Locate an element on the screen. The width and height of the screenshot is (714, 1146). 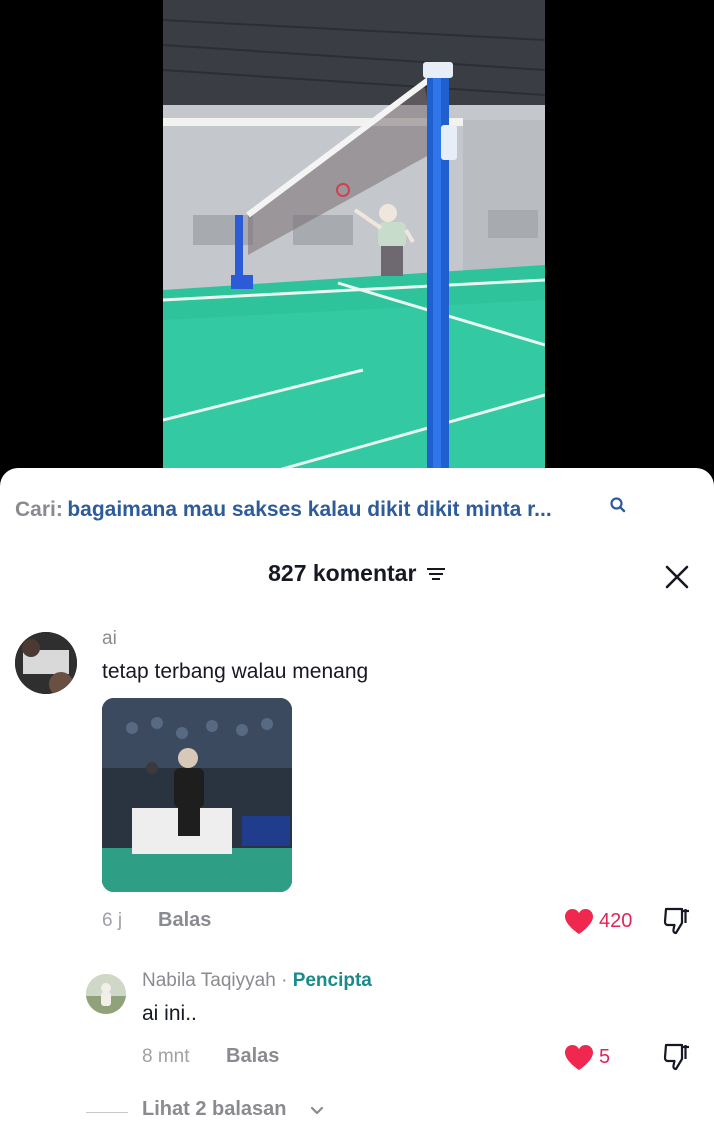
comment-time: 6 j is located at coordinates (112, 920).